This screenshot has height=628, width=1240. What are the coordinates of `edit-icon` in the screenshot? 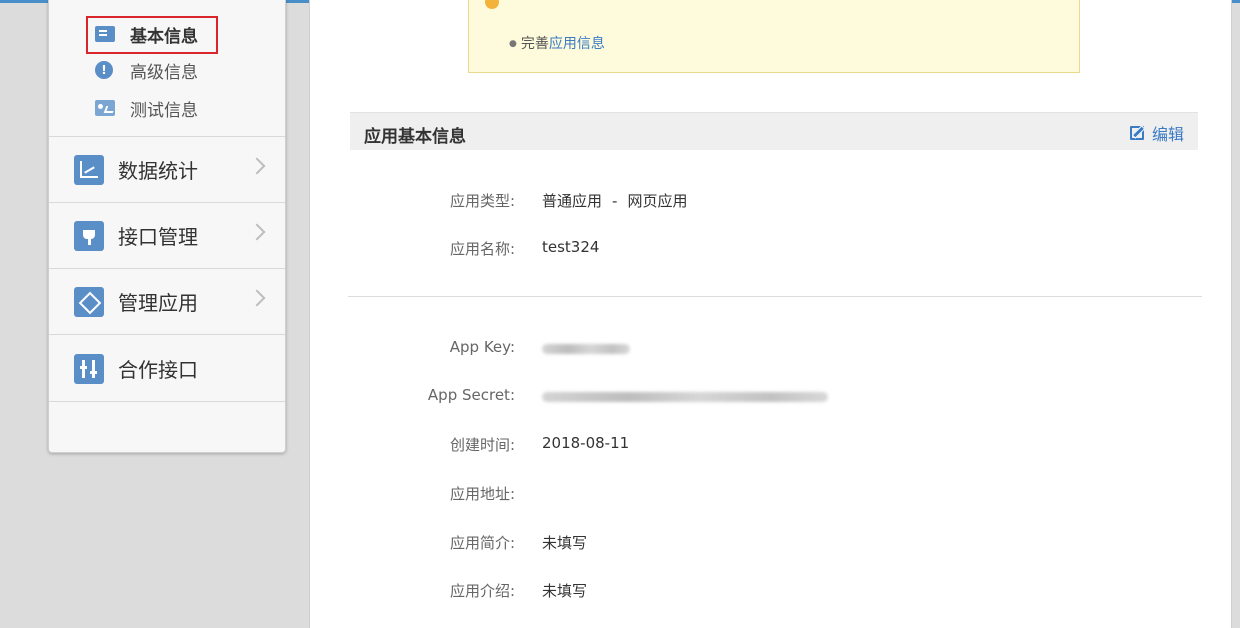 It's located at (1136, 133).